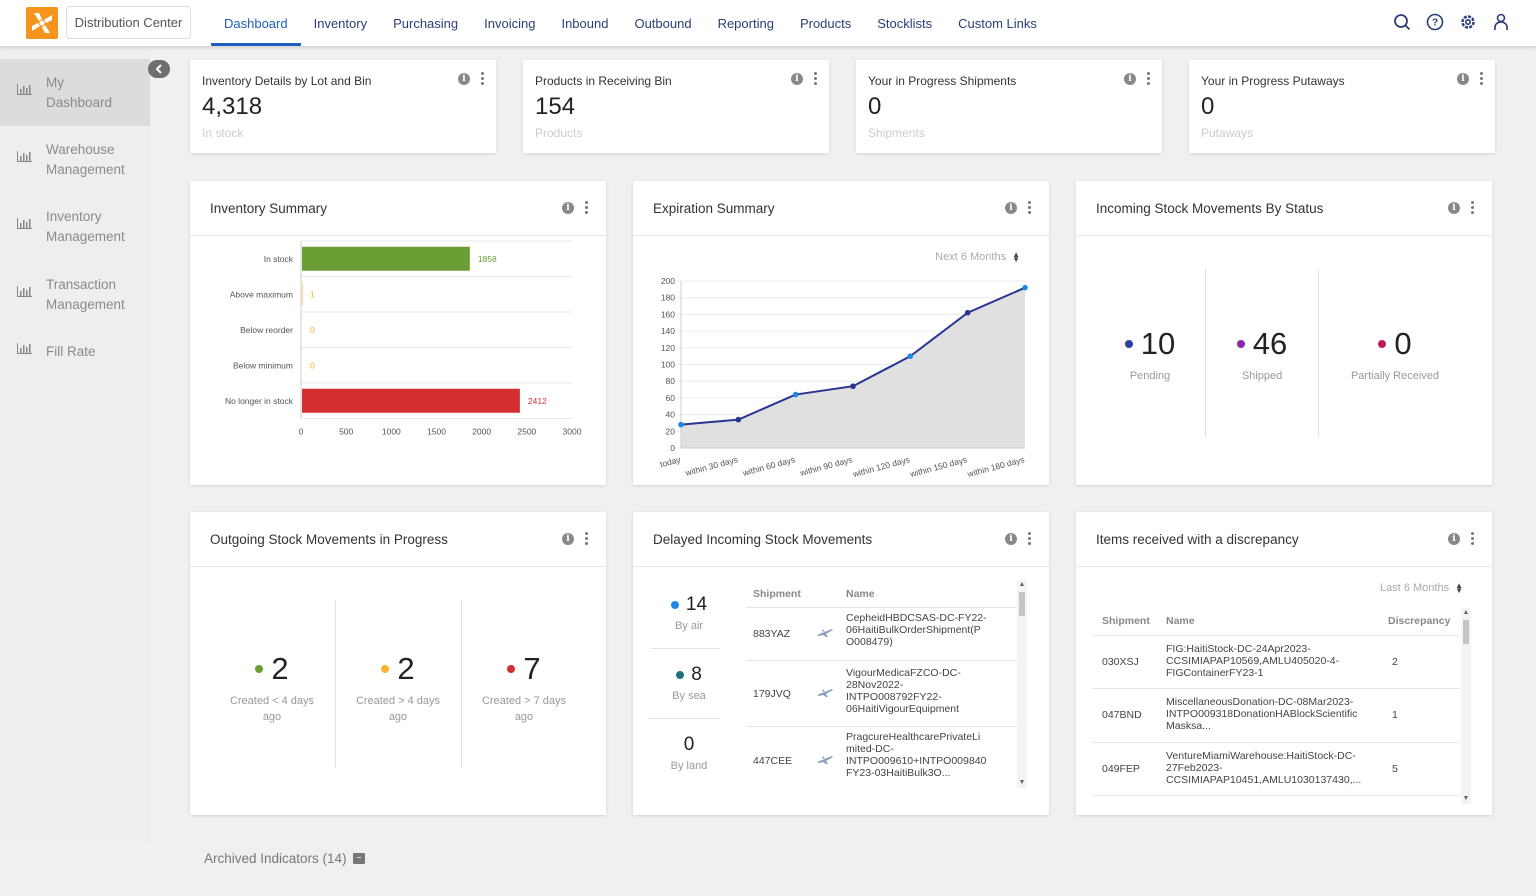 The width and height of the screenshot is (1536, 896). Describe the element at coordinates (256, 23) in the screenshot. I see `nav-dashboard: Dashboard` at that location.